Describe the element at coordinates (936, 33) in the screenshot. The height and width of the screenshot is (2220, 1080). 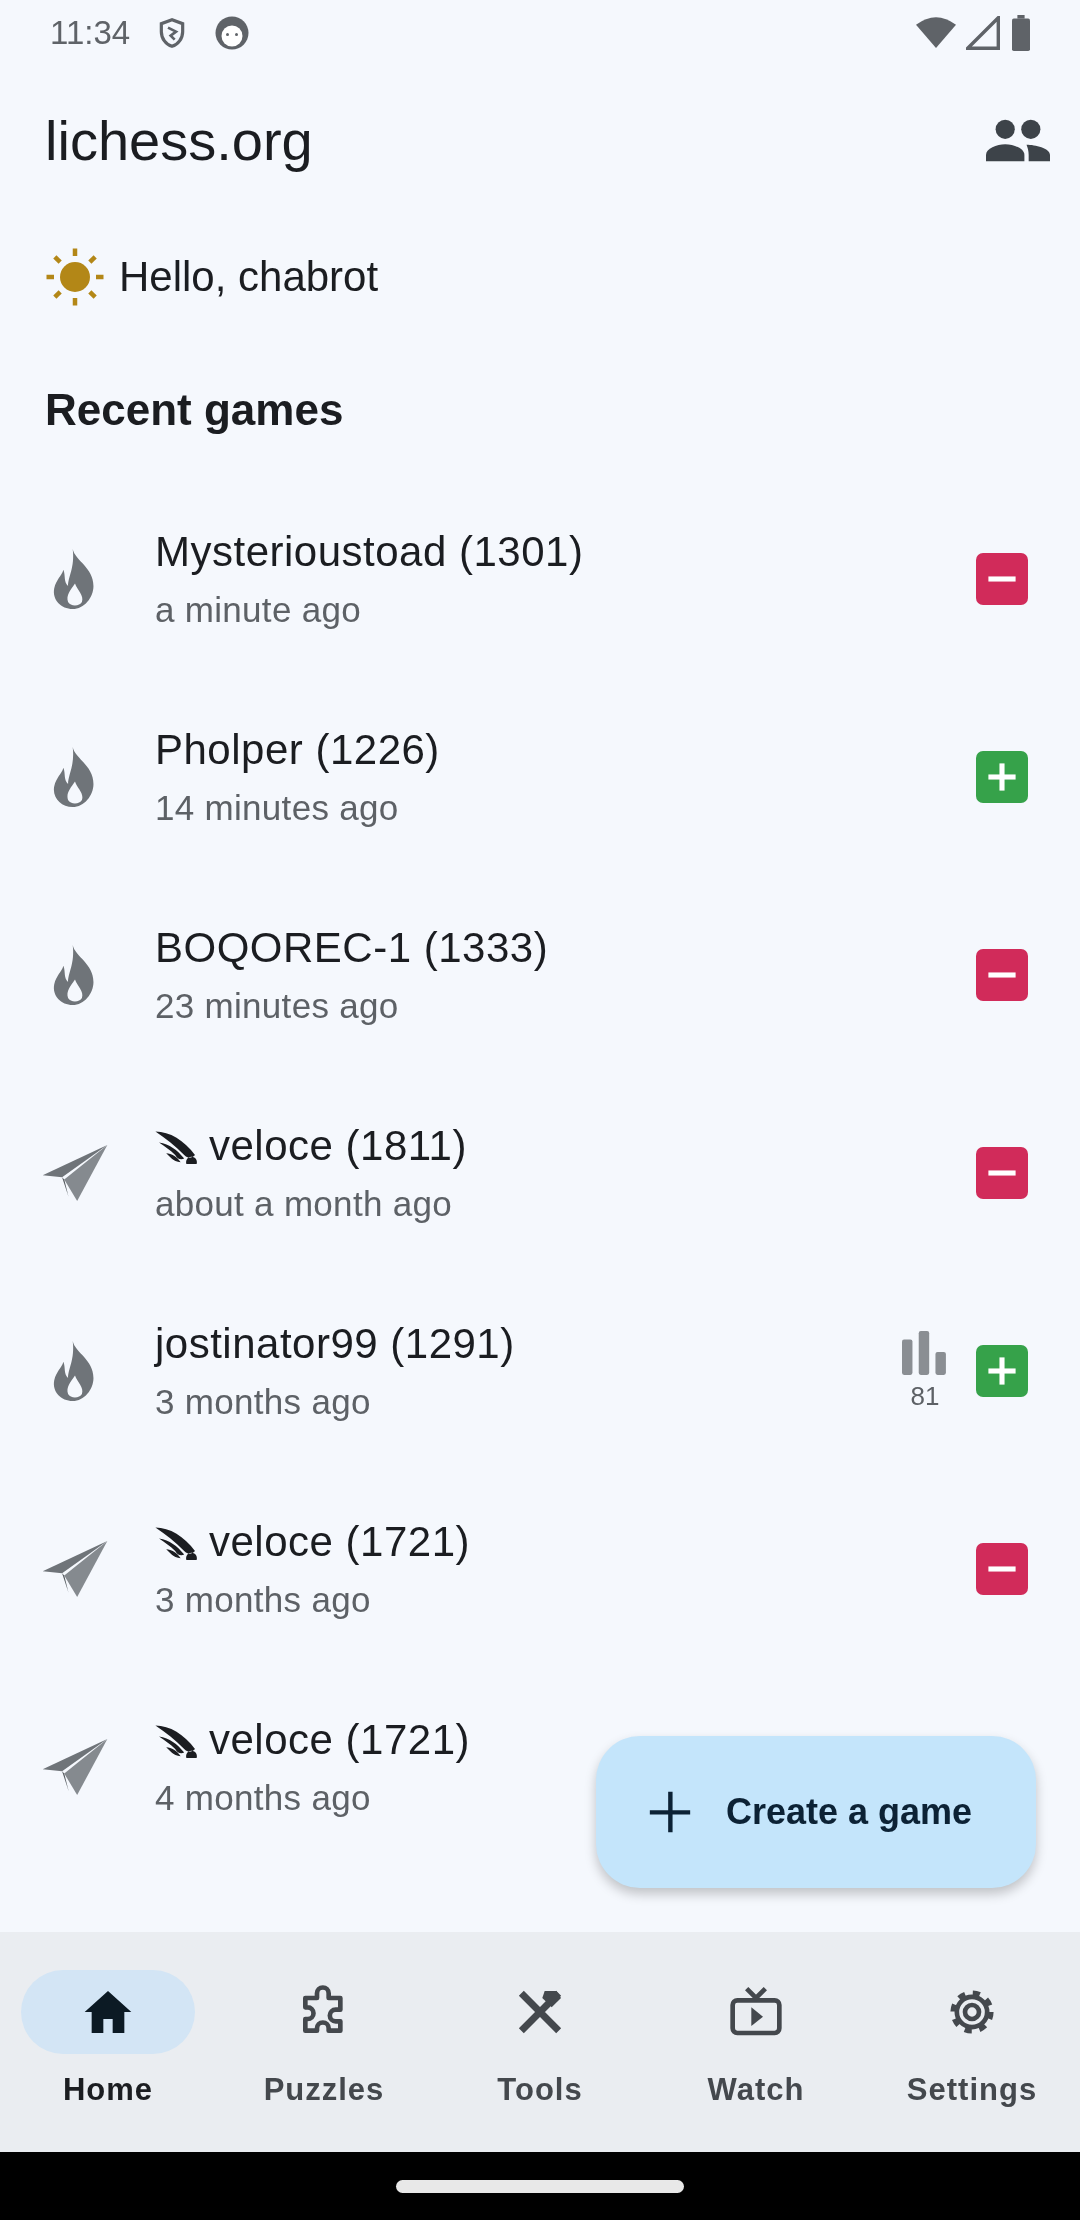
I see `wifi-icon` at that location.